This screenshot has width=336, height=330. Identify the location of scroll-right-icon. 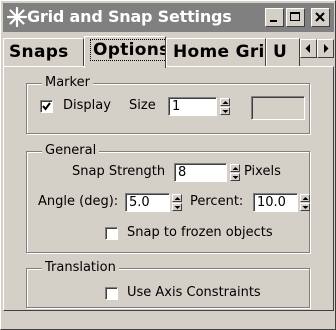
(326, 48).